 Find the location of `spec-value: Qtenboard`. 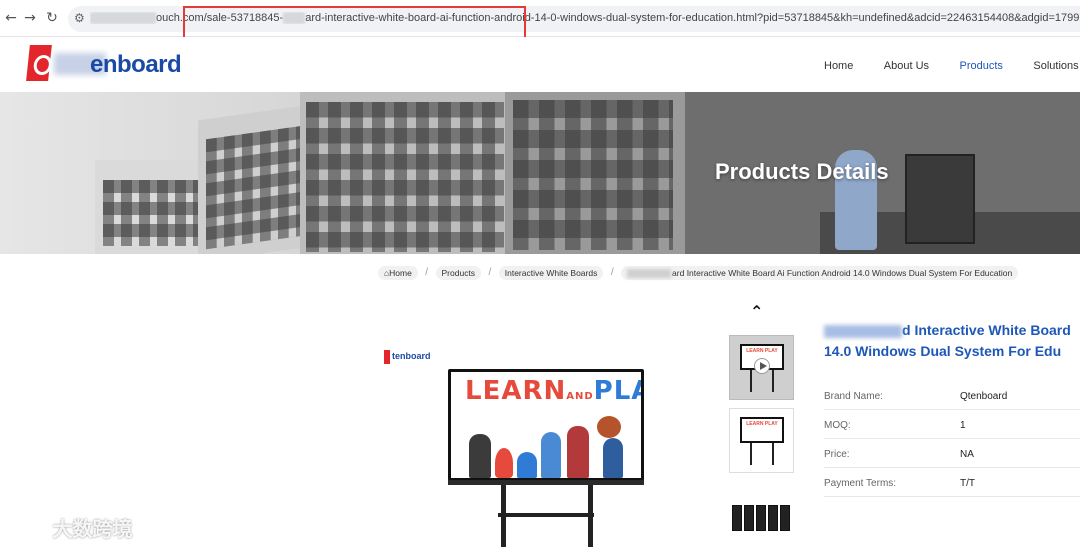

spec-value: Qtenboard is located at coordinates (984, 396).